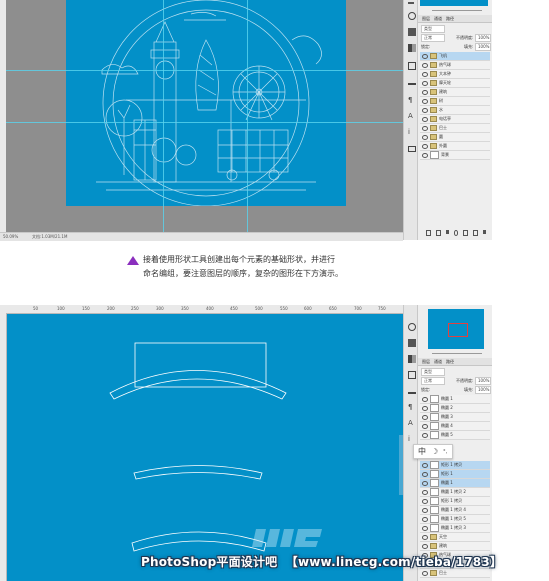  Describe the element at coordinates (455, 519) in the screenshot. I see `layer-row: 椭圆 1 拷贝 5` at that location.